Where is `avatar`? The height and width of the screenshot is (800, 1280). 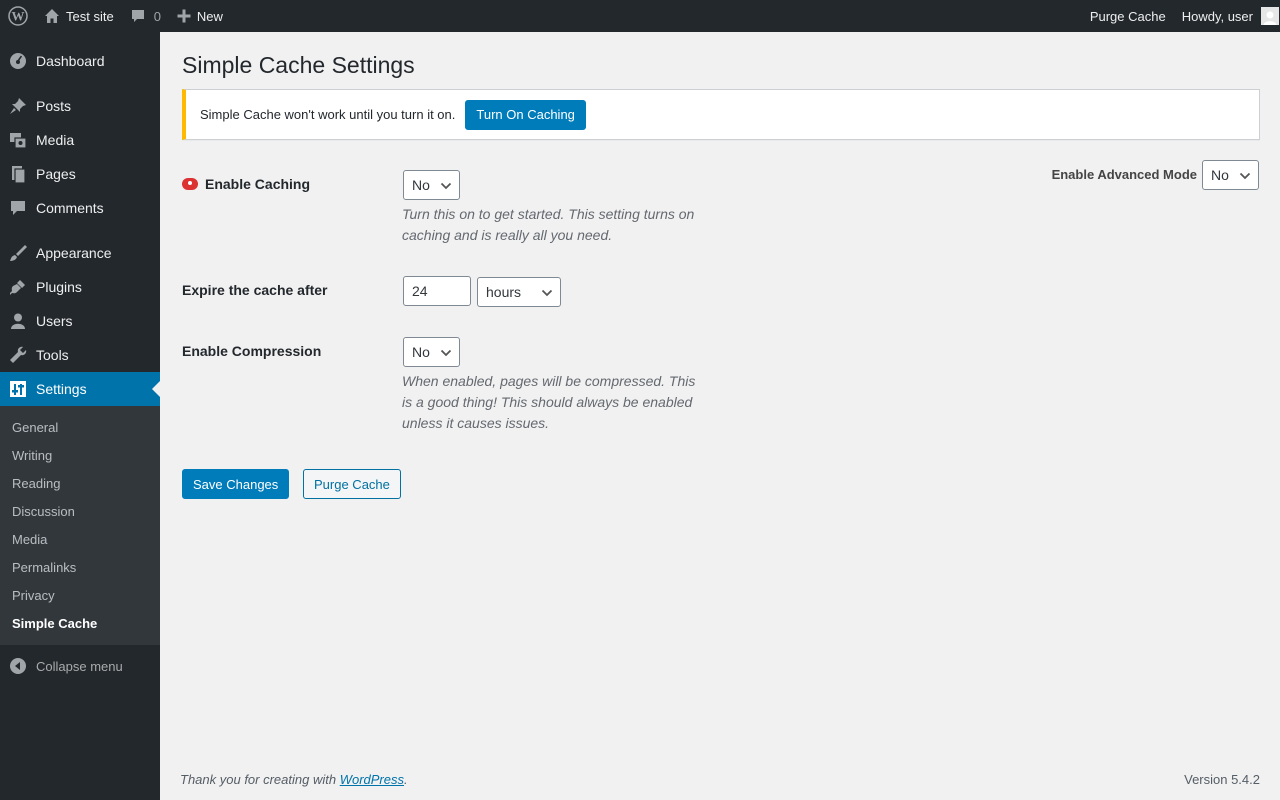
avatar is located at coordinates (1270, 16).